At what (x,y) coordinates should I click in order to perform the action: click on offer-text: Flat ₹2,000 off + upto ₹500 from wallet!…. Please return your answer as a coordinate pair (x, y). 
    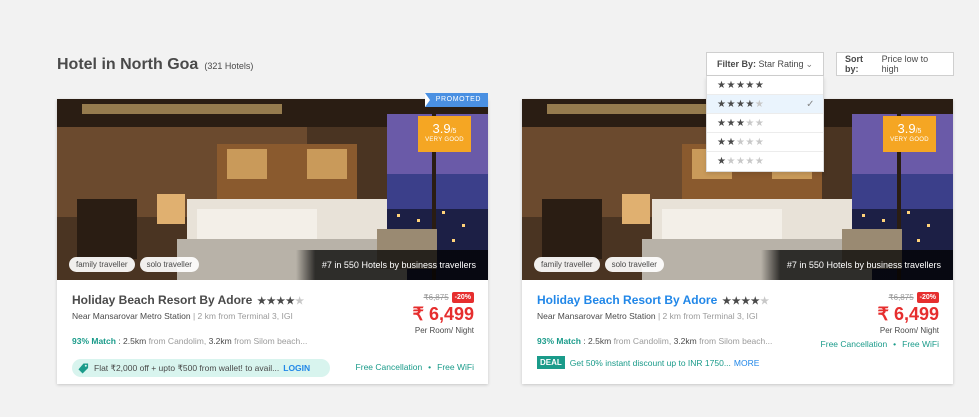
    Looking at the image, I should click on (187, 367).